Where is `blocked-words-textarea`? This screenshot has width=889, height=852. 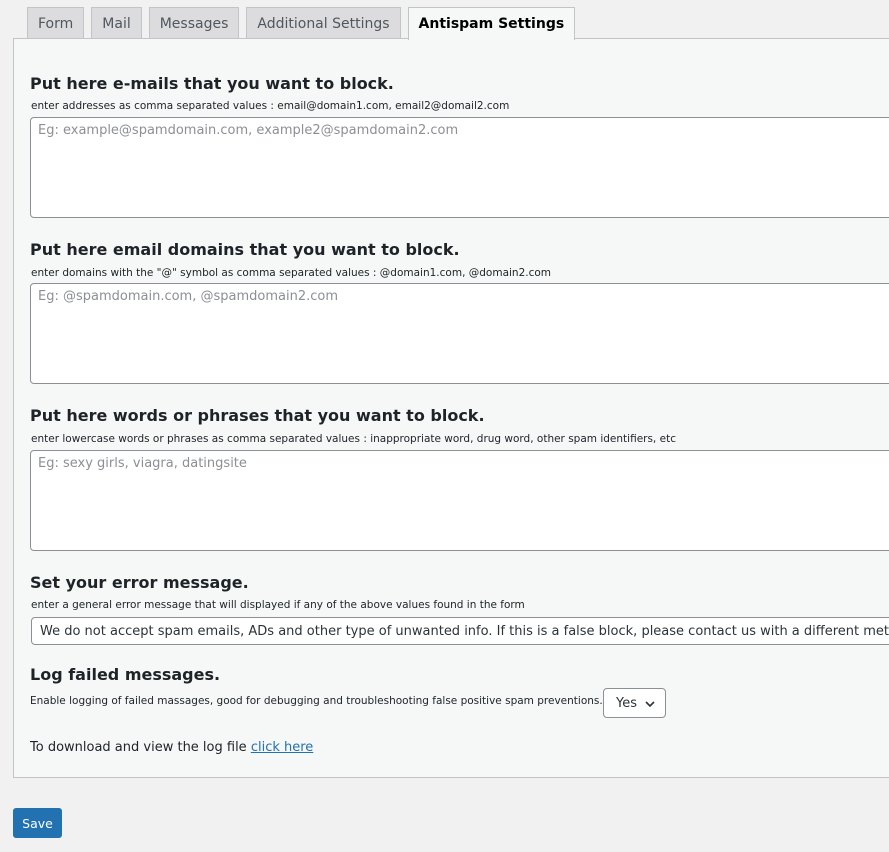
blocked-words-textarea is located at coordinates (459, 500).